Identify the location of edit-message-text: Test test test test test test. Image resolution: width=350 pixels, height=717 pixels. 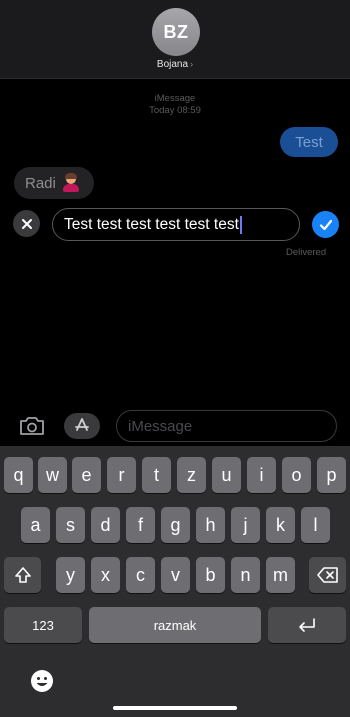
(151, 224).